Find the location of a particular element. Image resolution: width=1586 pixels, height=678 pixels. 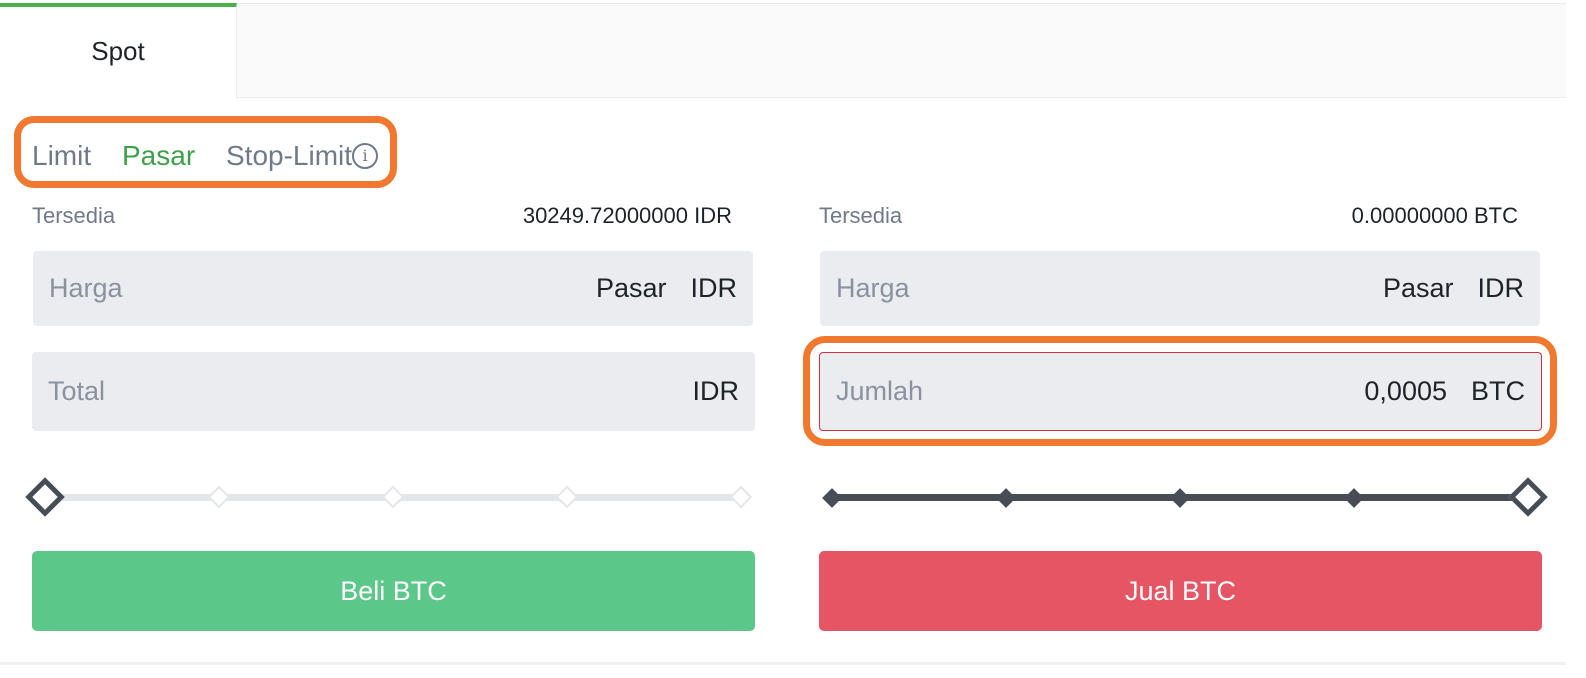

tab-spot: Spot is located at coordinates (118, 51).